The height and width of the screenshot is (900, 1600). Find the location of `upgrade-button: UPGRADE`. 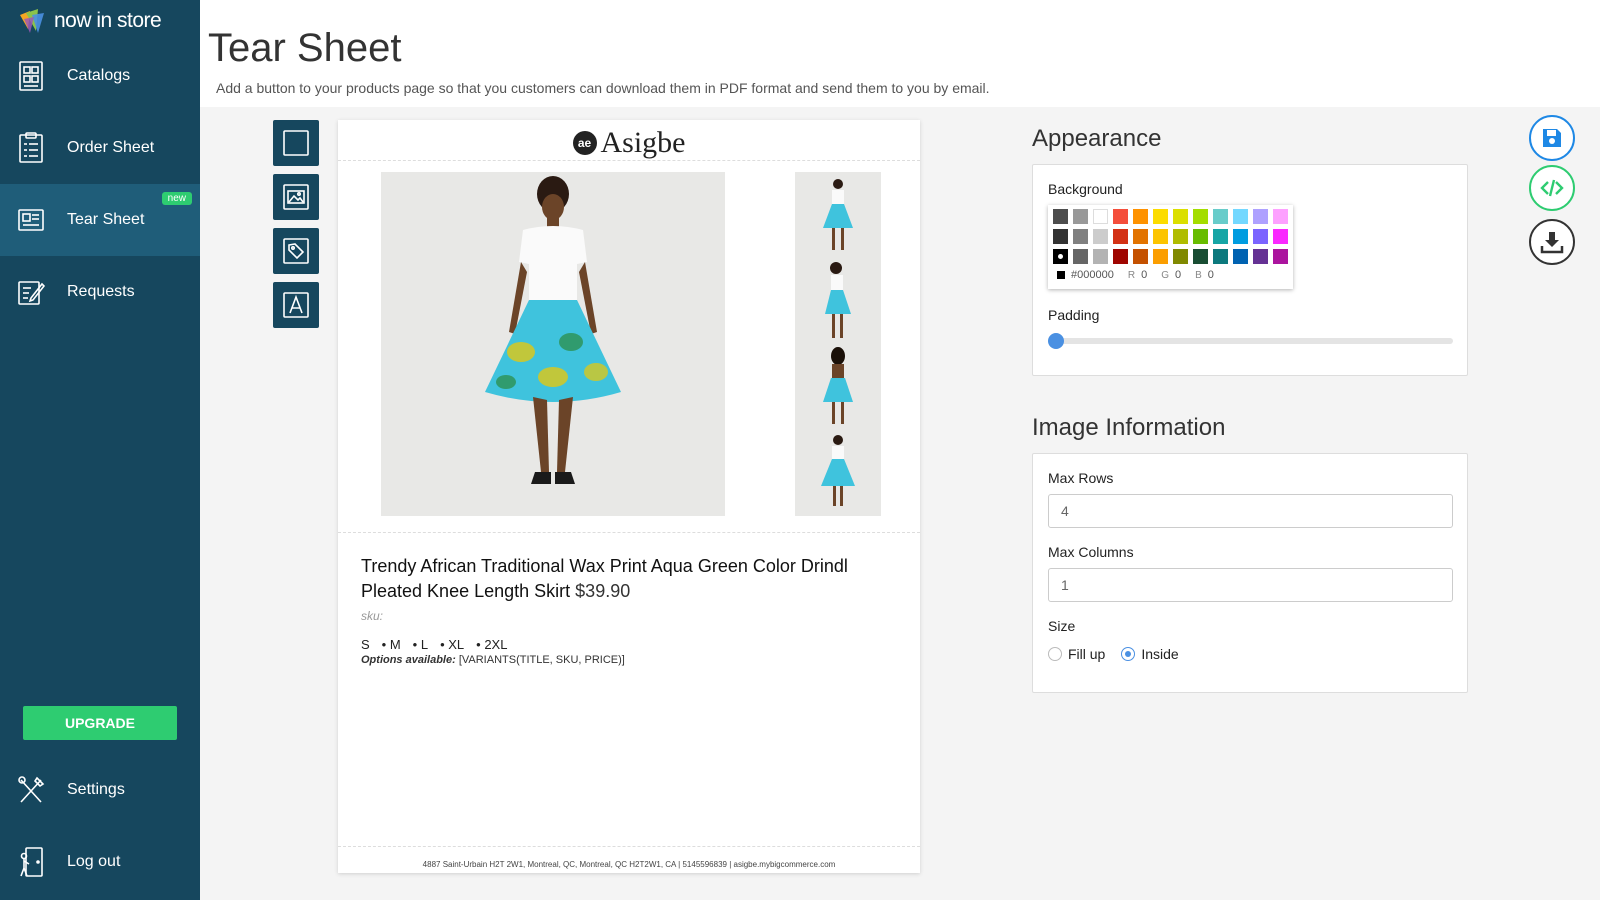

upgrade-button: UPGRADE is located at coordinates (100, 723).